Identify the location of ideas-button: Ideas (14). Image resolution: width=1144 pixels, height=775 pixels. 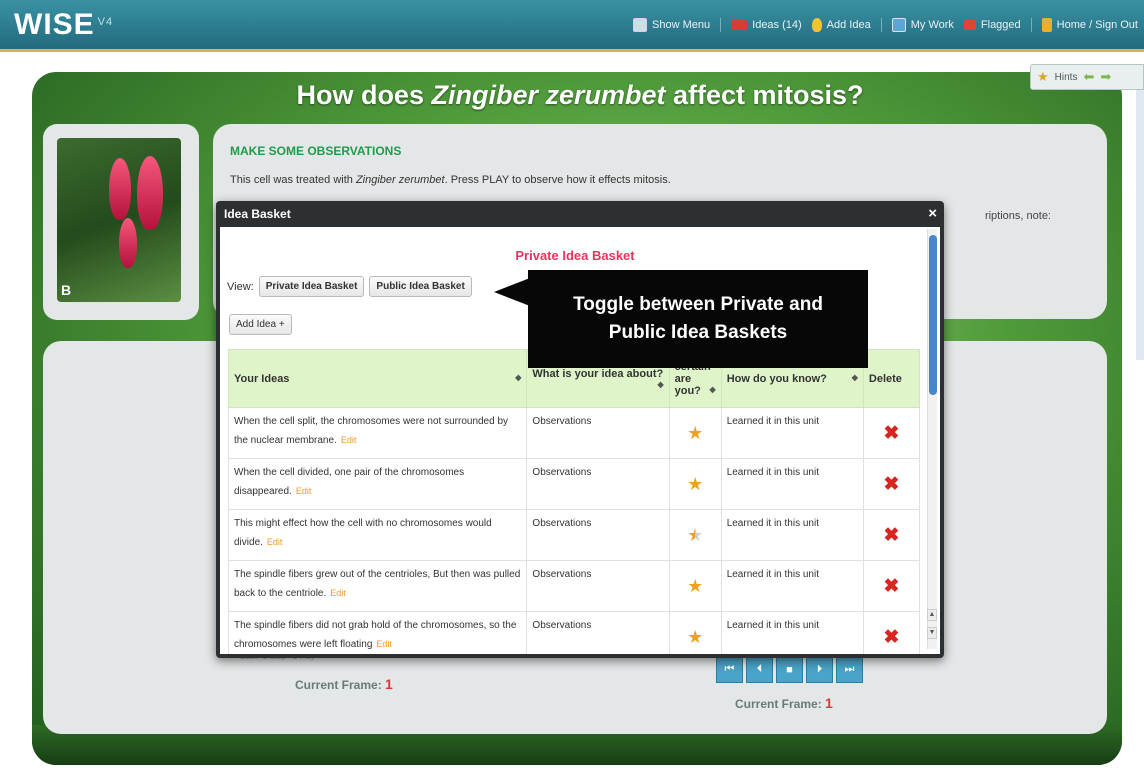
(766, 25).